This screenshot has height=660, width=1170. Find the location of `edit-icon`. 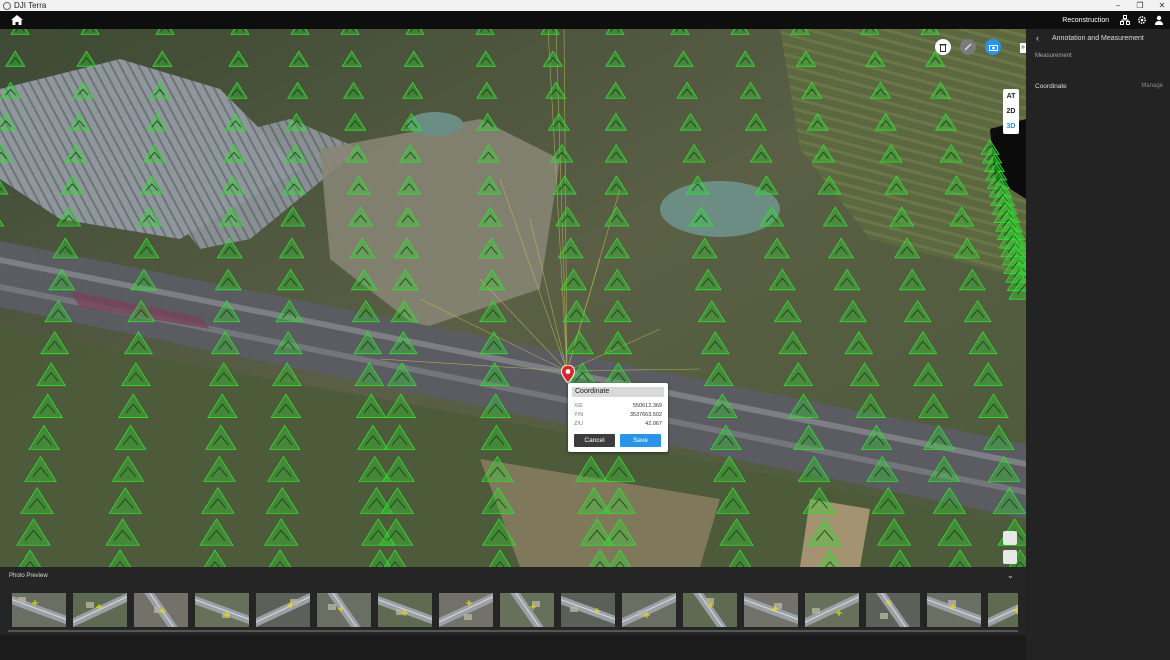

edit-icon is located at coordinates (968, 47).